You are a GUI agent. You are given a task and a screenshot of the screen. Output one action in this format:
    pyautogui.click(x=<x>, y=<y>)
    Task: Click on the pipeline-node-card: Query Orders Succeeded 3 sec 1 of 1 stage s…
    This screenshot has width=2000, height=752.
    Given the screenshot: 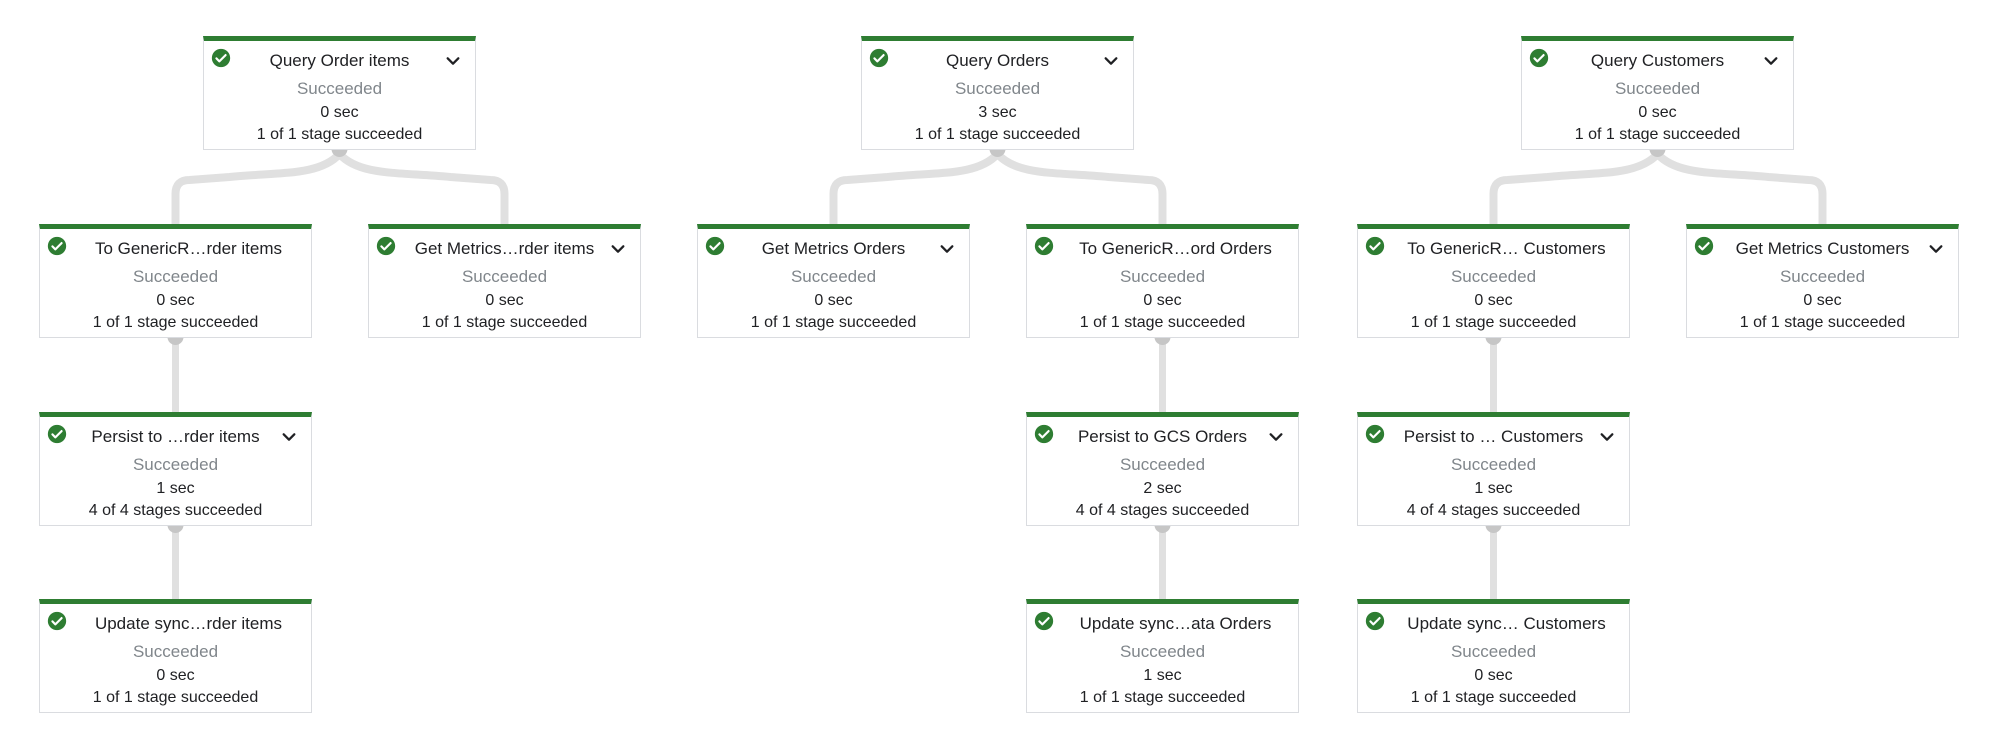 What is the action you would take?
    pyautogui.click(x=997, y=93)
    